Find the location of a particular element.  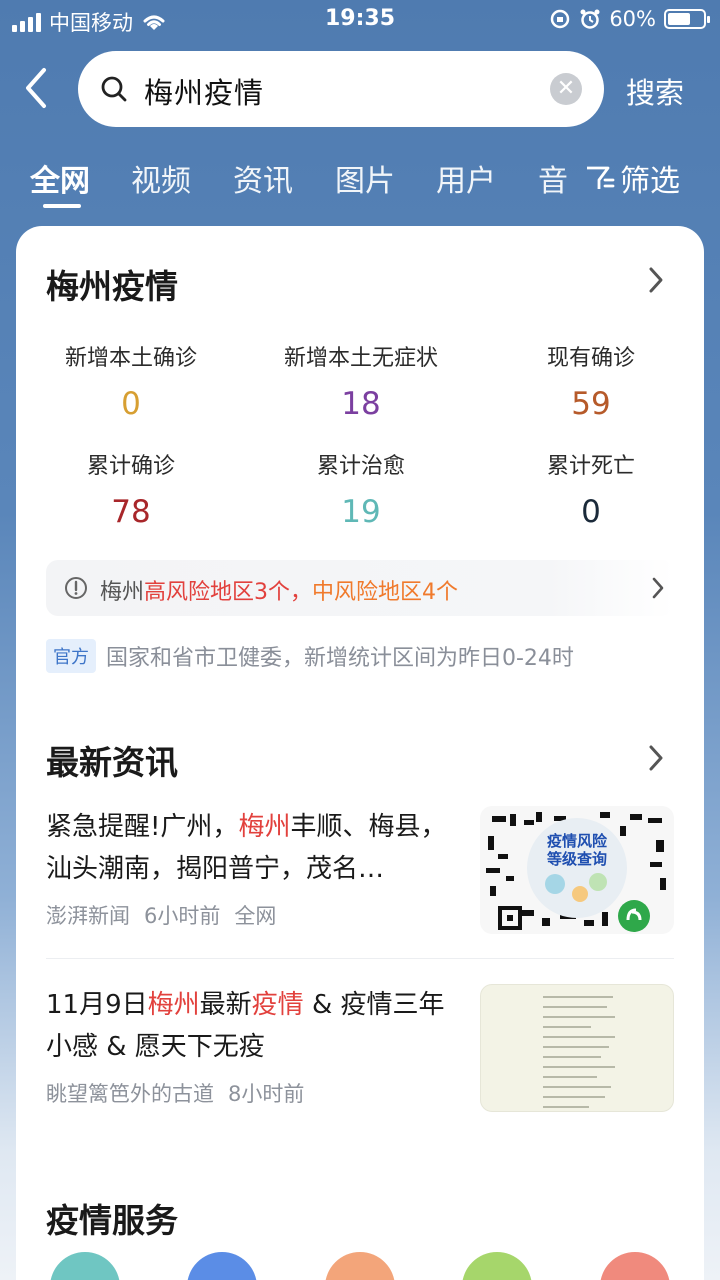

status-bar: 中国移动 19:35 60% is located at coordinates (360, 20).